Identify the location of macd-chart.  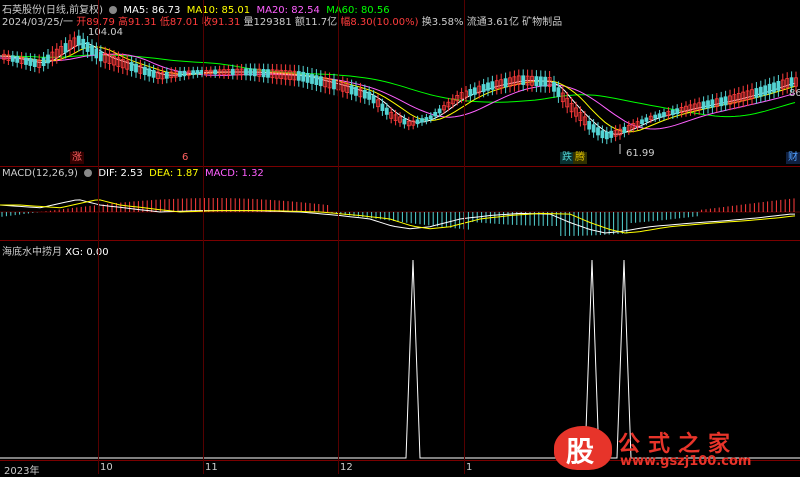
(400, 209).